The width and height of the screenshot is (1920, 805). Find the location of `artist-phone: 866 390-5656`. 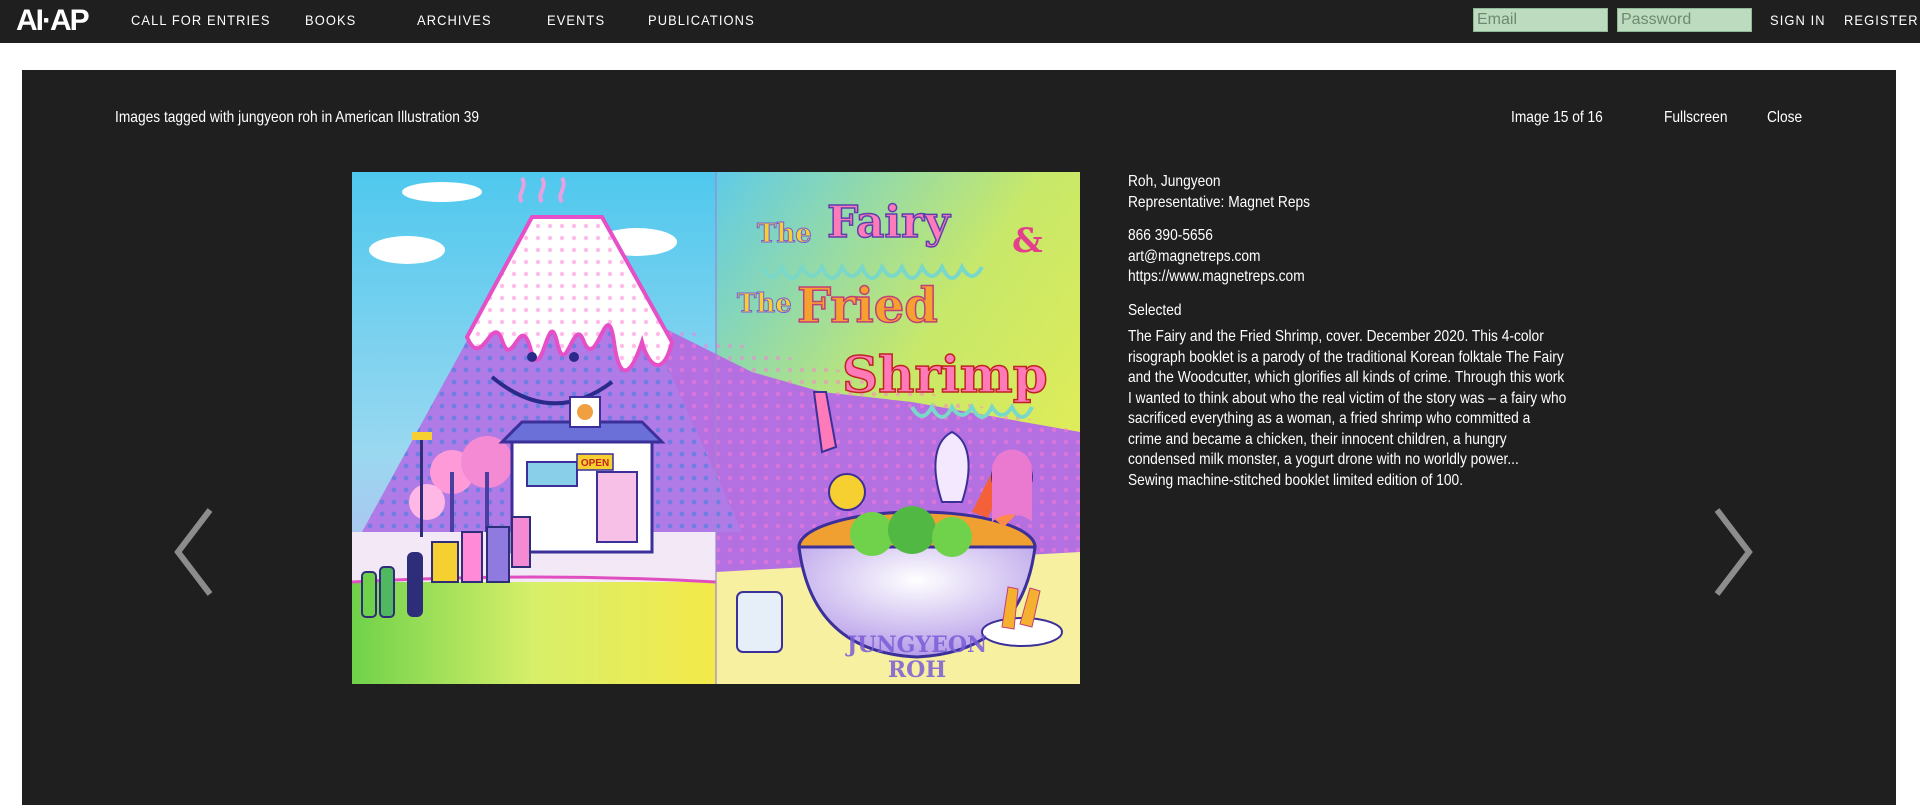

artist-phone: 866 390-5656 is located at coordinates (1170, 235).